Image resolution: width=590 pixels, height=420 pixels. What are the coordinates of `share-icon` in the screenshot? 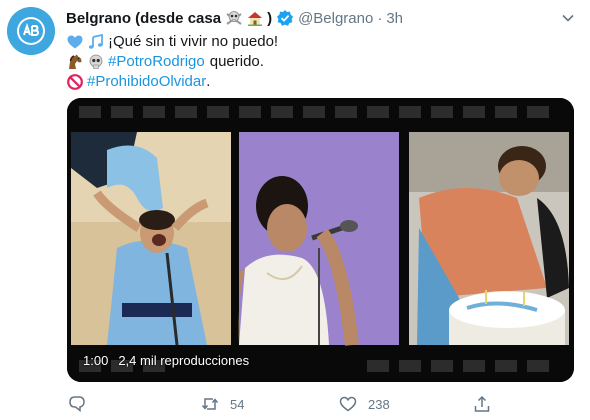 It's located at (482, 404).